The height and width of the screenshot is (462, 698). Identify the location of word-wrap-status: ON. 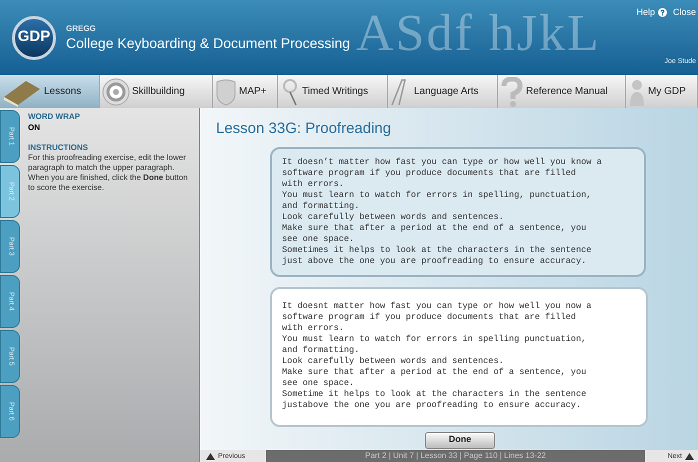
(34, 128).